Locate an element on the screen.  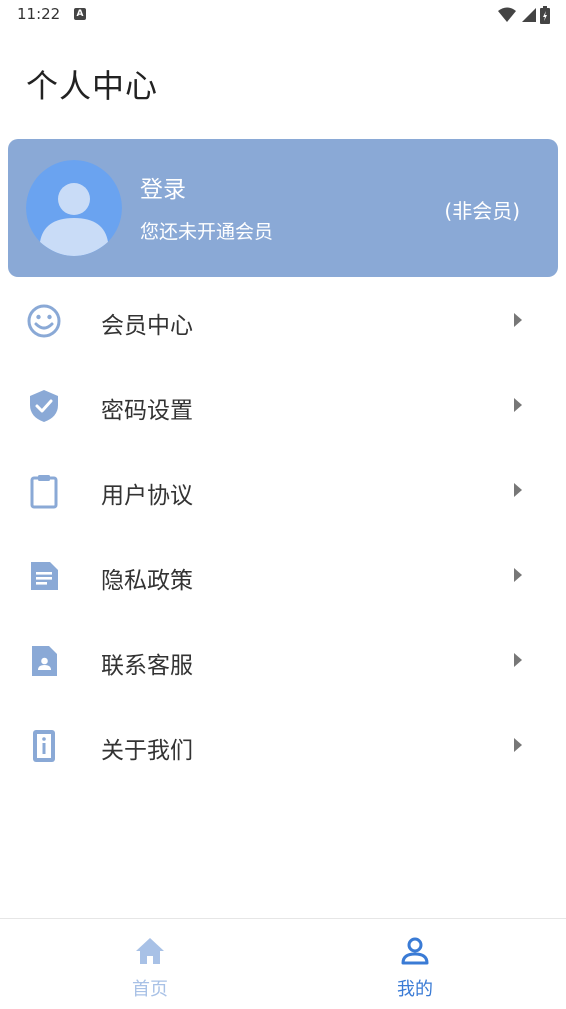
menu-item-label: 隐私政策 is located at coordinates (147, 581).